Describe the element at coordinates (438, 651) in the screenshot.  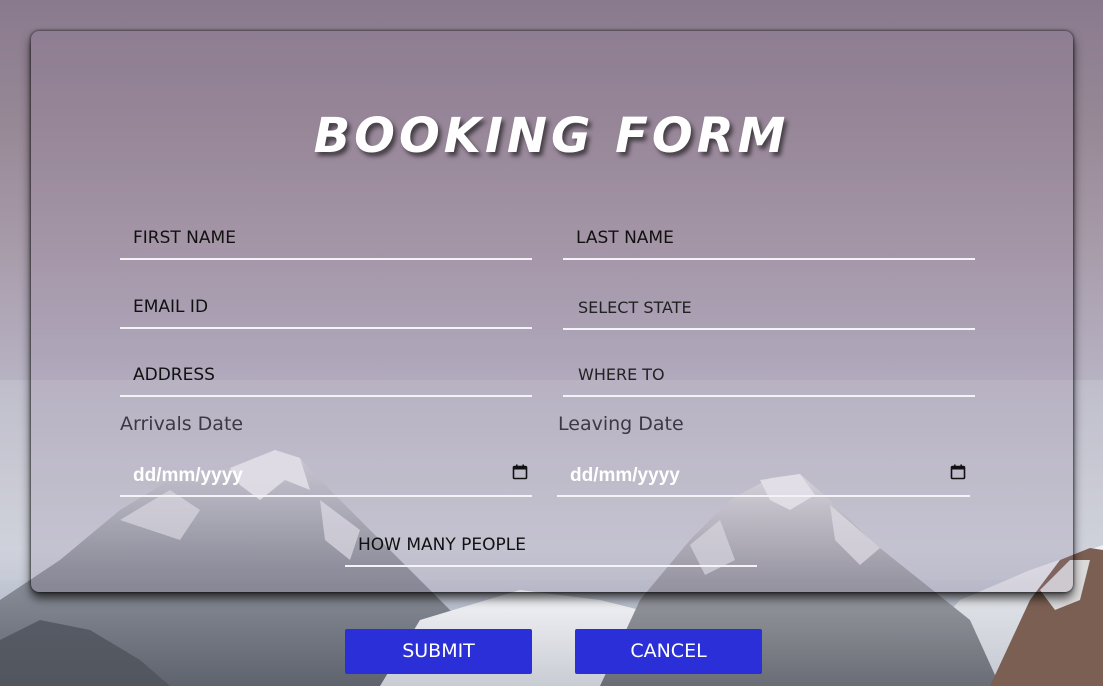
I see `submit-button: SUBMIT` at that location.